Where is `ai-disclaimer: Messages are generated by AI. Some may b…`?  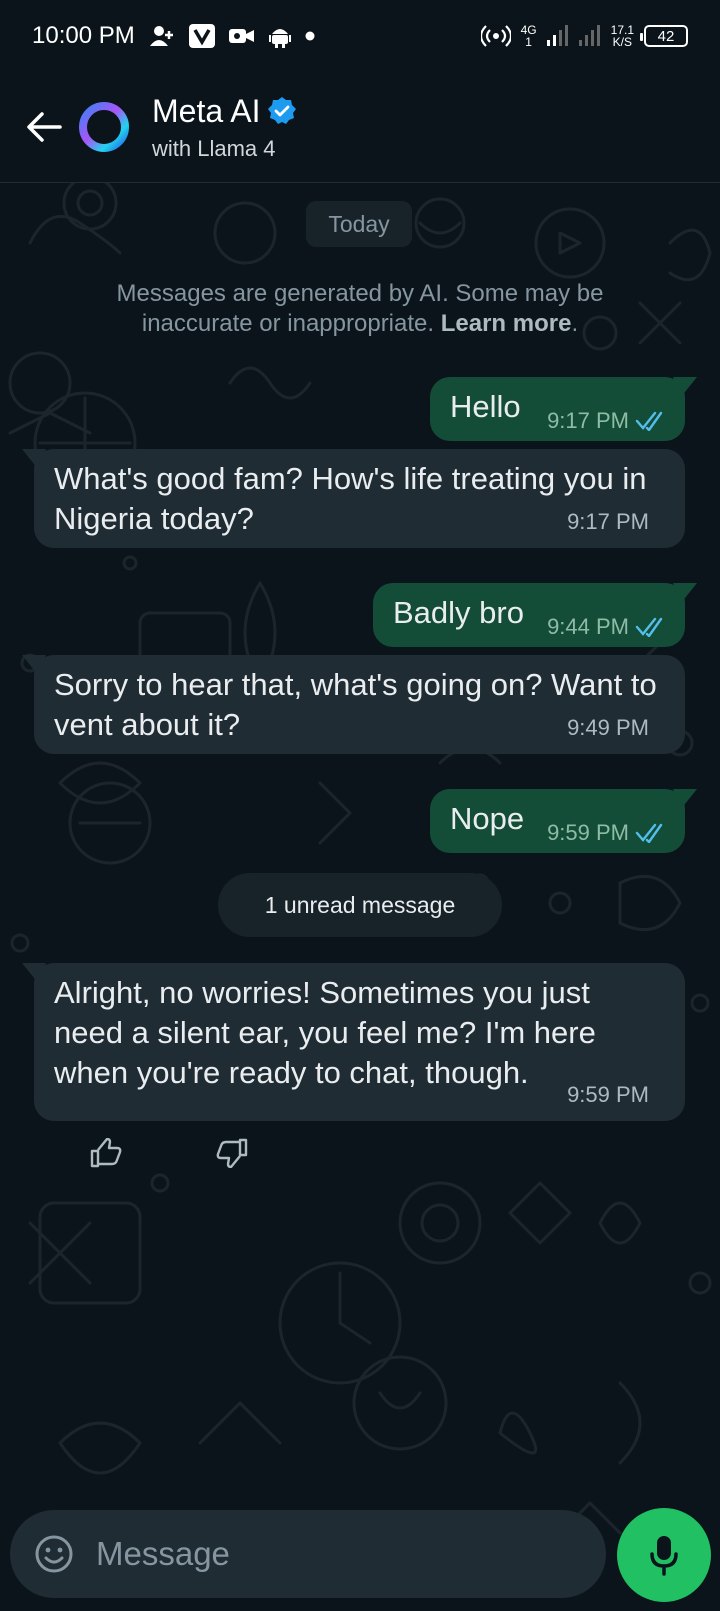 ai-disclaimer: Messages are generated by AI. Some may b… is located at coordinates (360, 309).